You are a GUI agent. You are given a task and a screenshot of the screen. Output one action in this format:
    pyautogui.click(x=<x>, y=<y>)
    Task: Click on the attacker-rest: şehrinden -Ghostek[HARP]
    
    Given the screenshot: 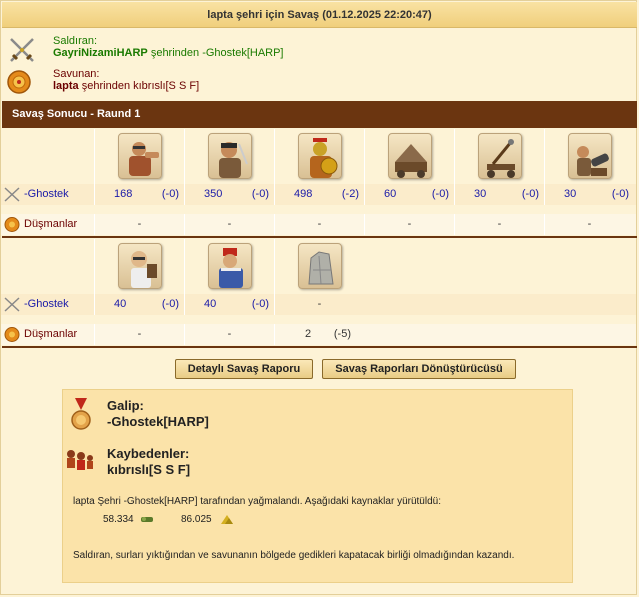 What is the action you would take?
    pyautogui.click(x=215, y=53)
    